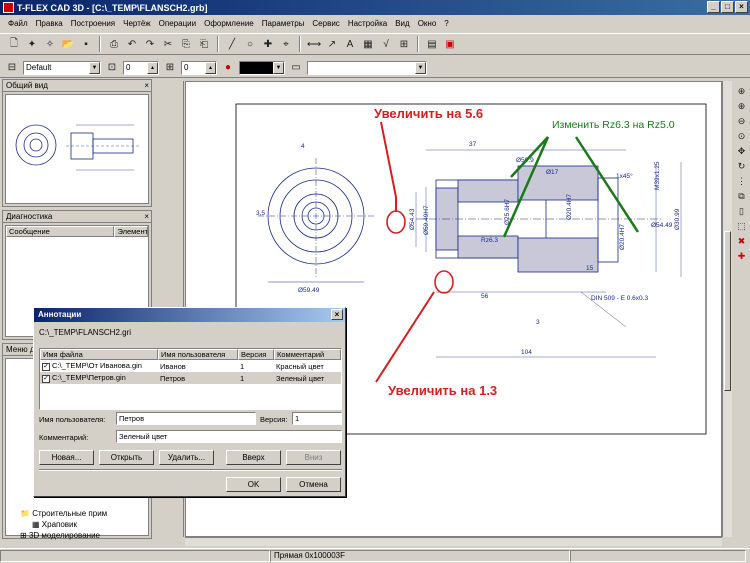 The width and height of the screenshot is (750, 563). What do you see at coordinates (590, 268) in the screenshot?
I see `dim-label: 15` at bounding box center [590, 268].